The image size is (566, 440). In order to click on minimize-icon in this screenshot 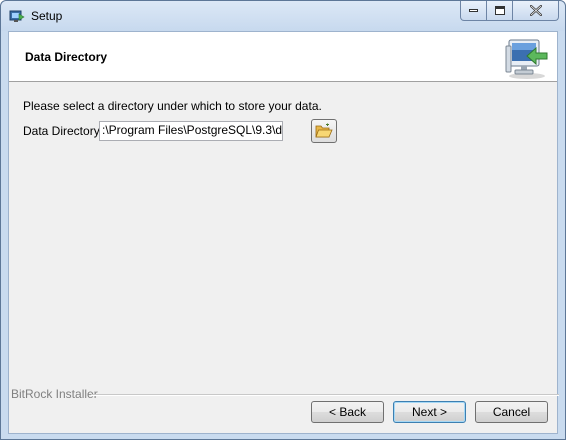, I will do `click(473, 10)`.